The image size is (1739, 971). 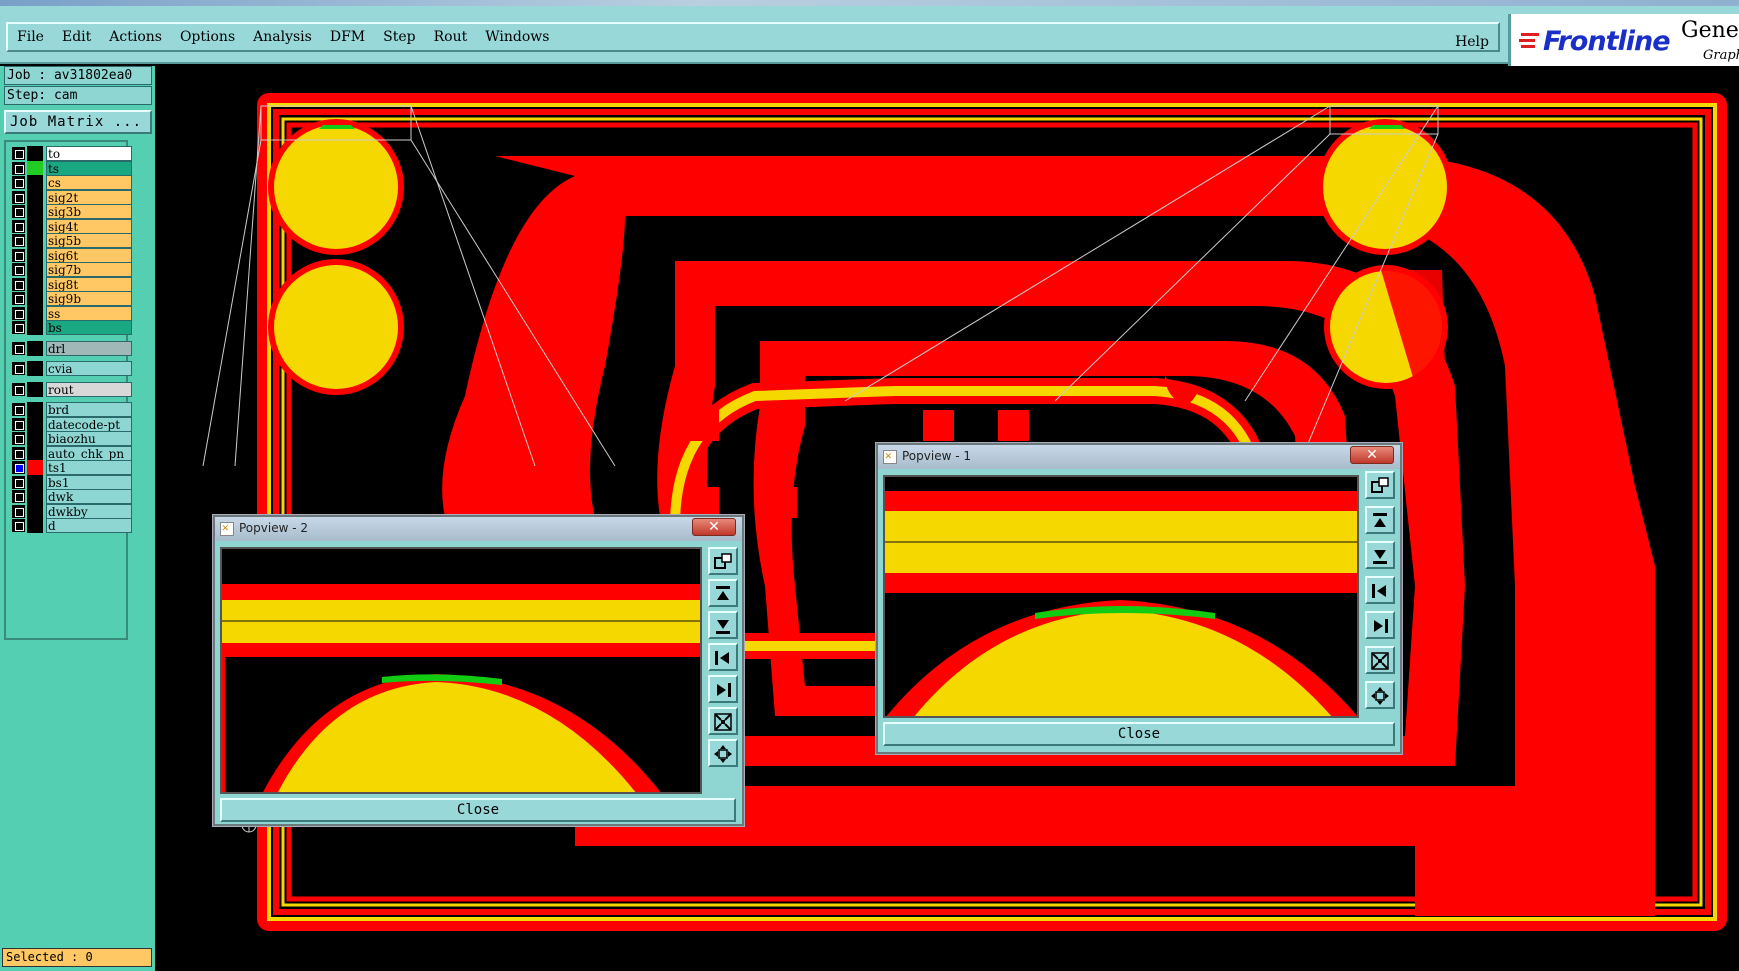 I want to click on layer-row: sig7b, so click(x=71, y=269).